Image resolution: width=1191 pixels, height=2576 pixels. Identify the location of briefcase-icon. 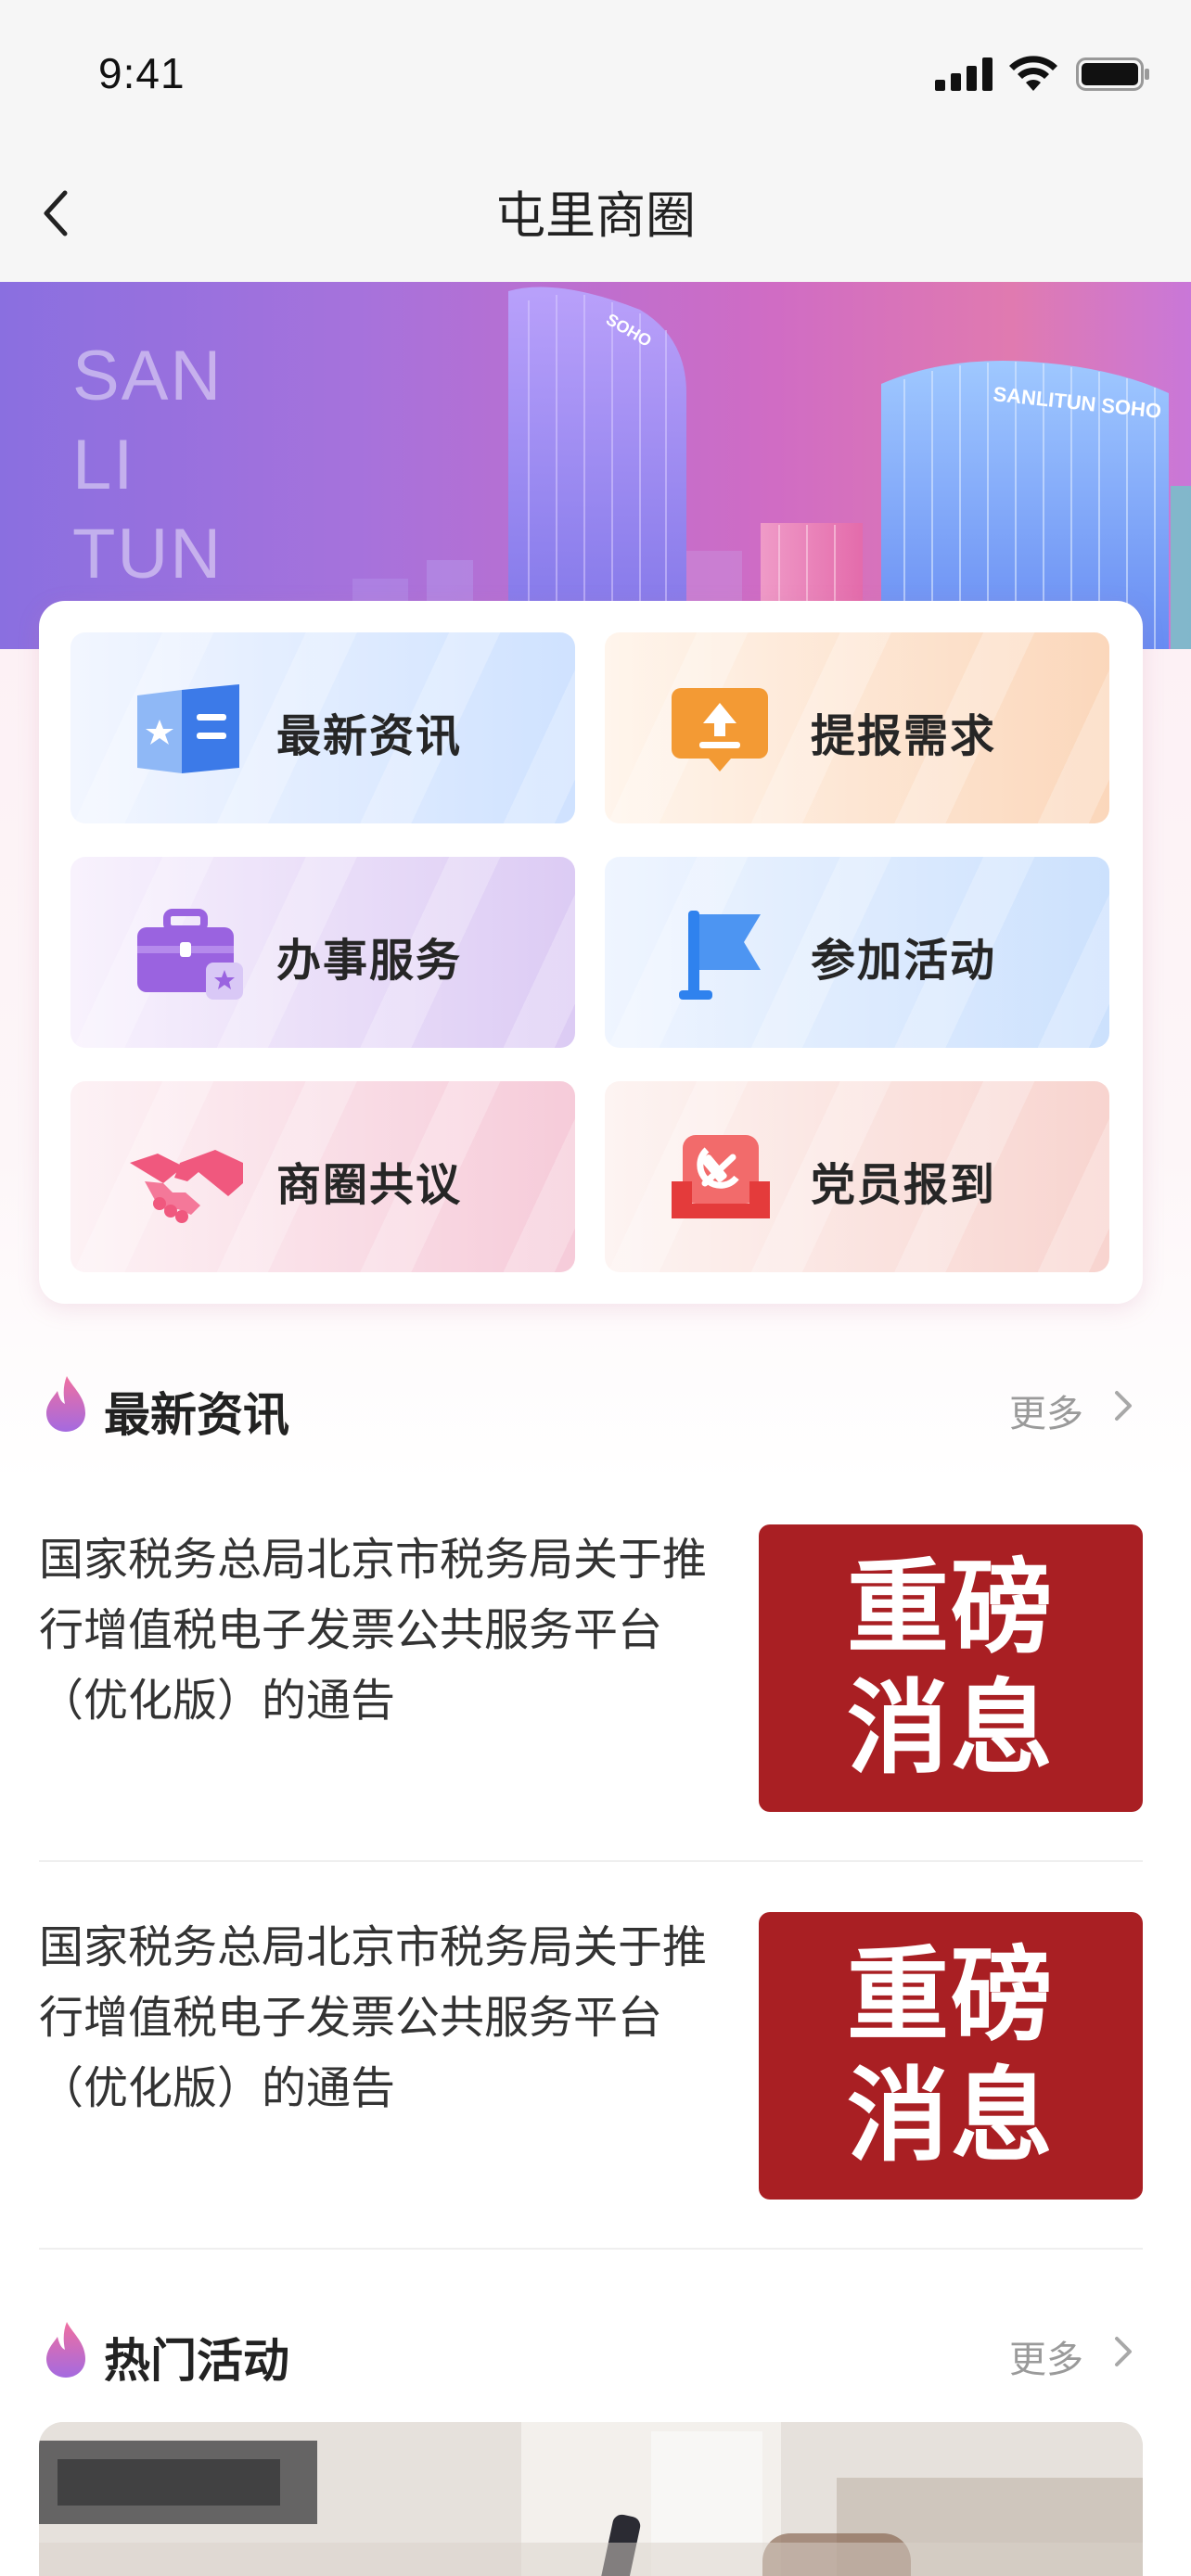
(190, 955).